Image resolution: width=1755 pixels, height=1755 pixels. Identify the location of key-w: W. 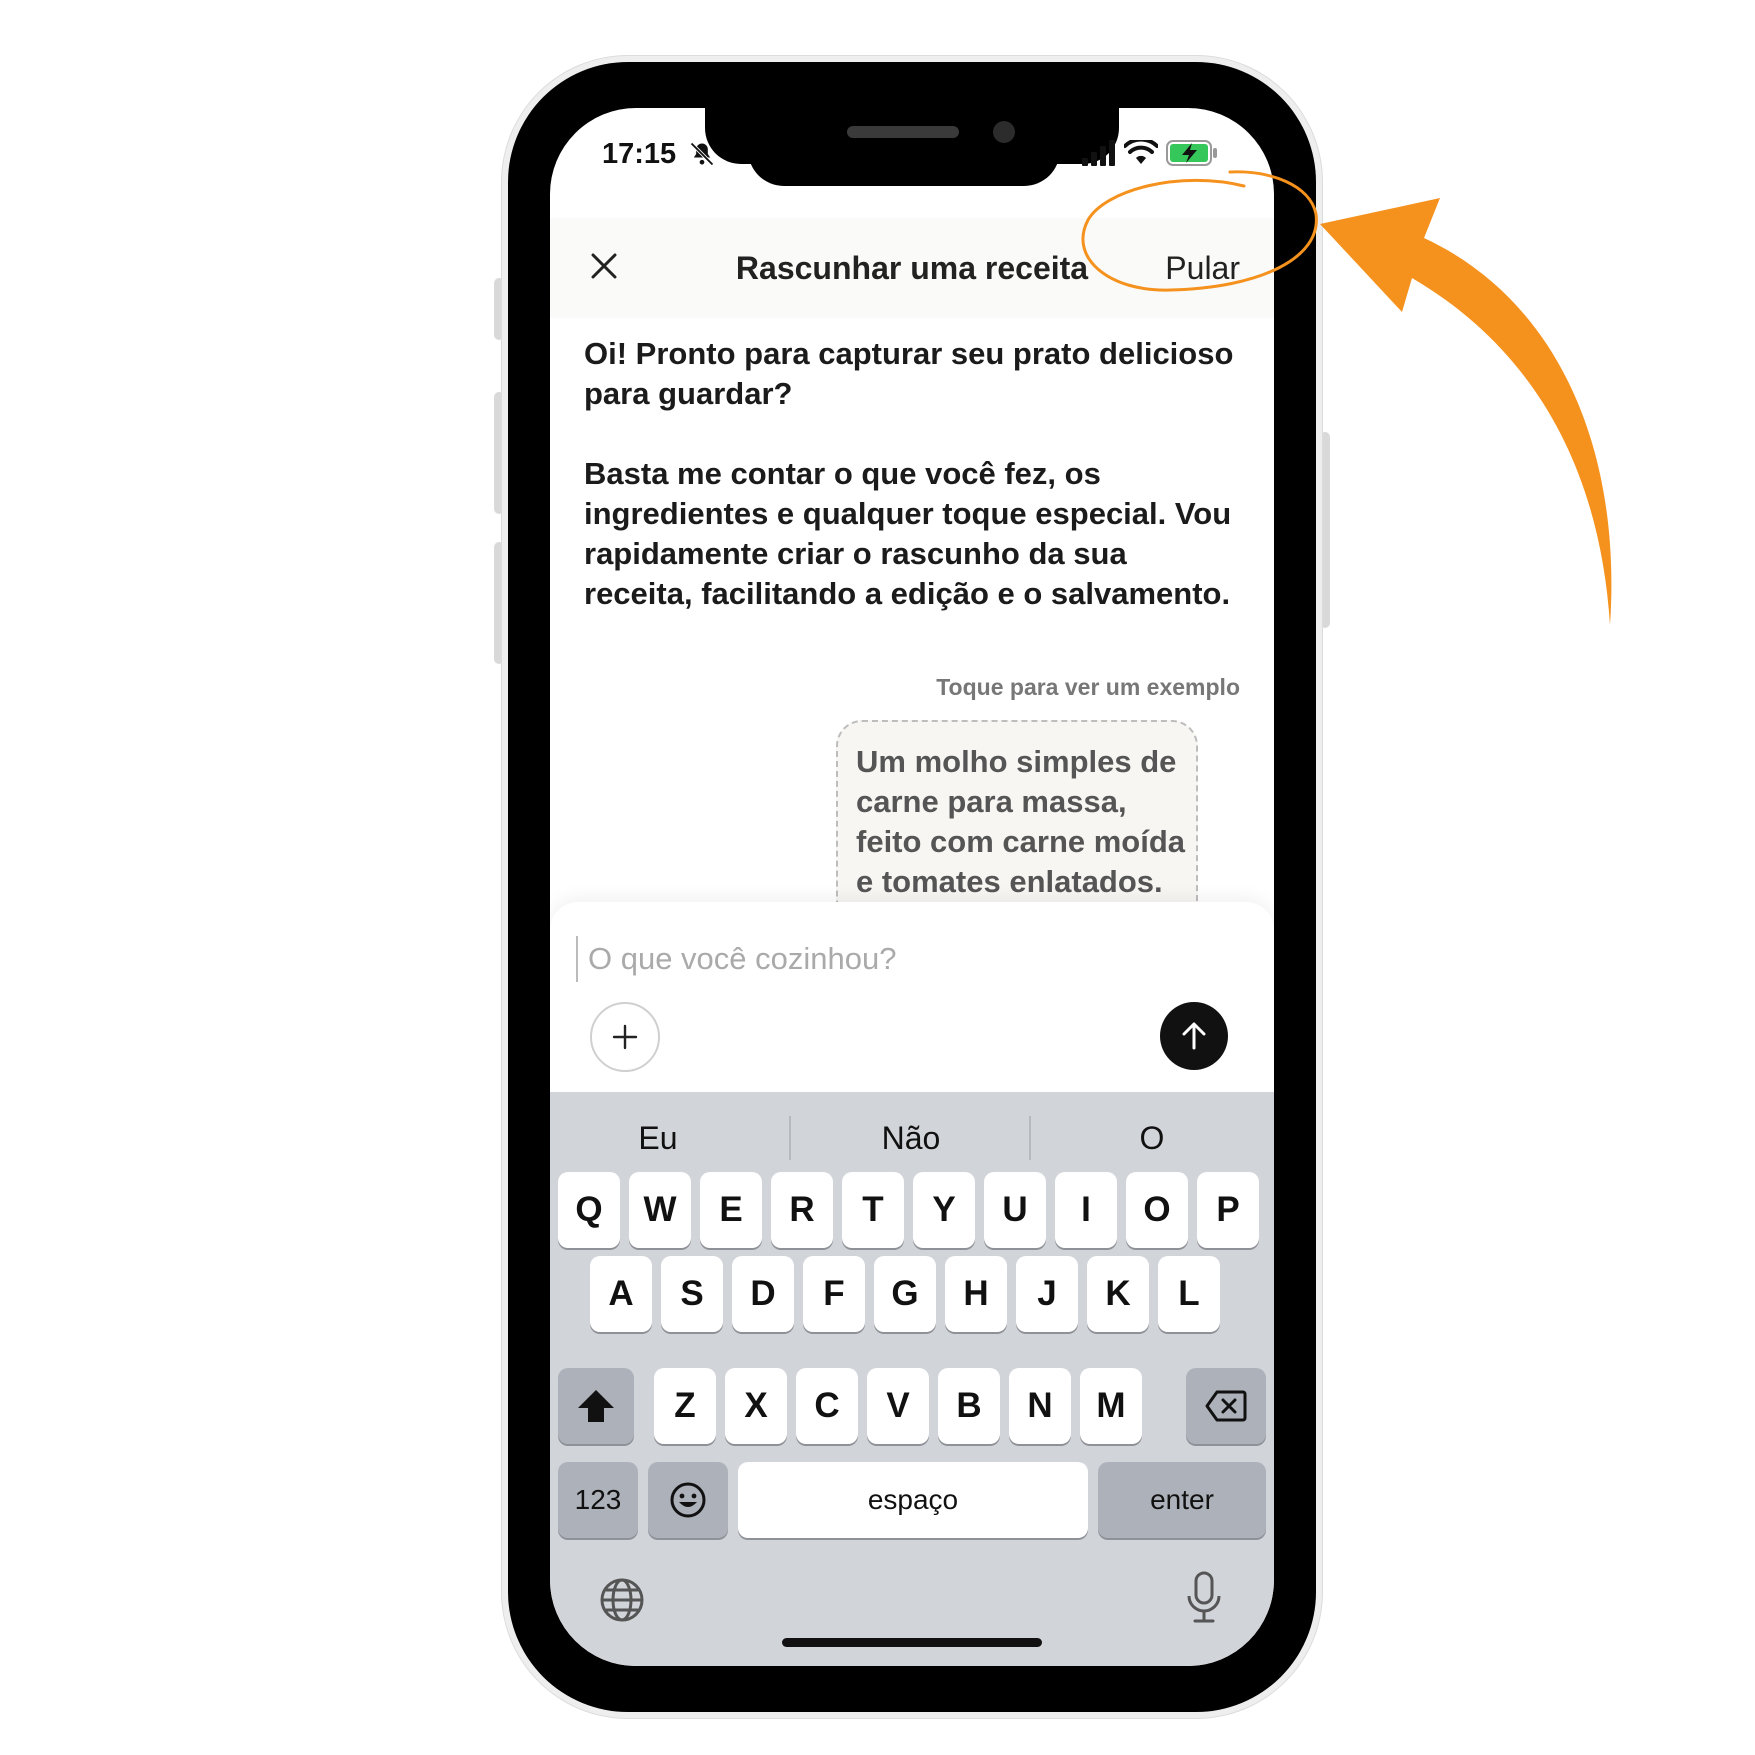
(660, 1210).